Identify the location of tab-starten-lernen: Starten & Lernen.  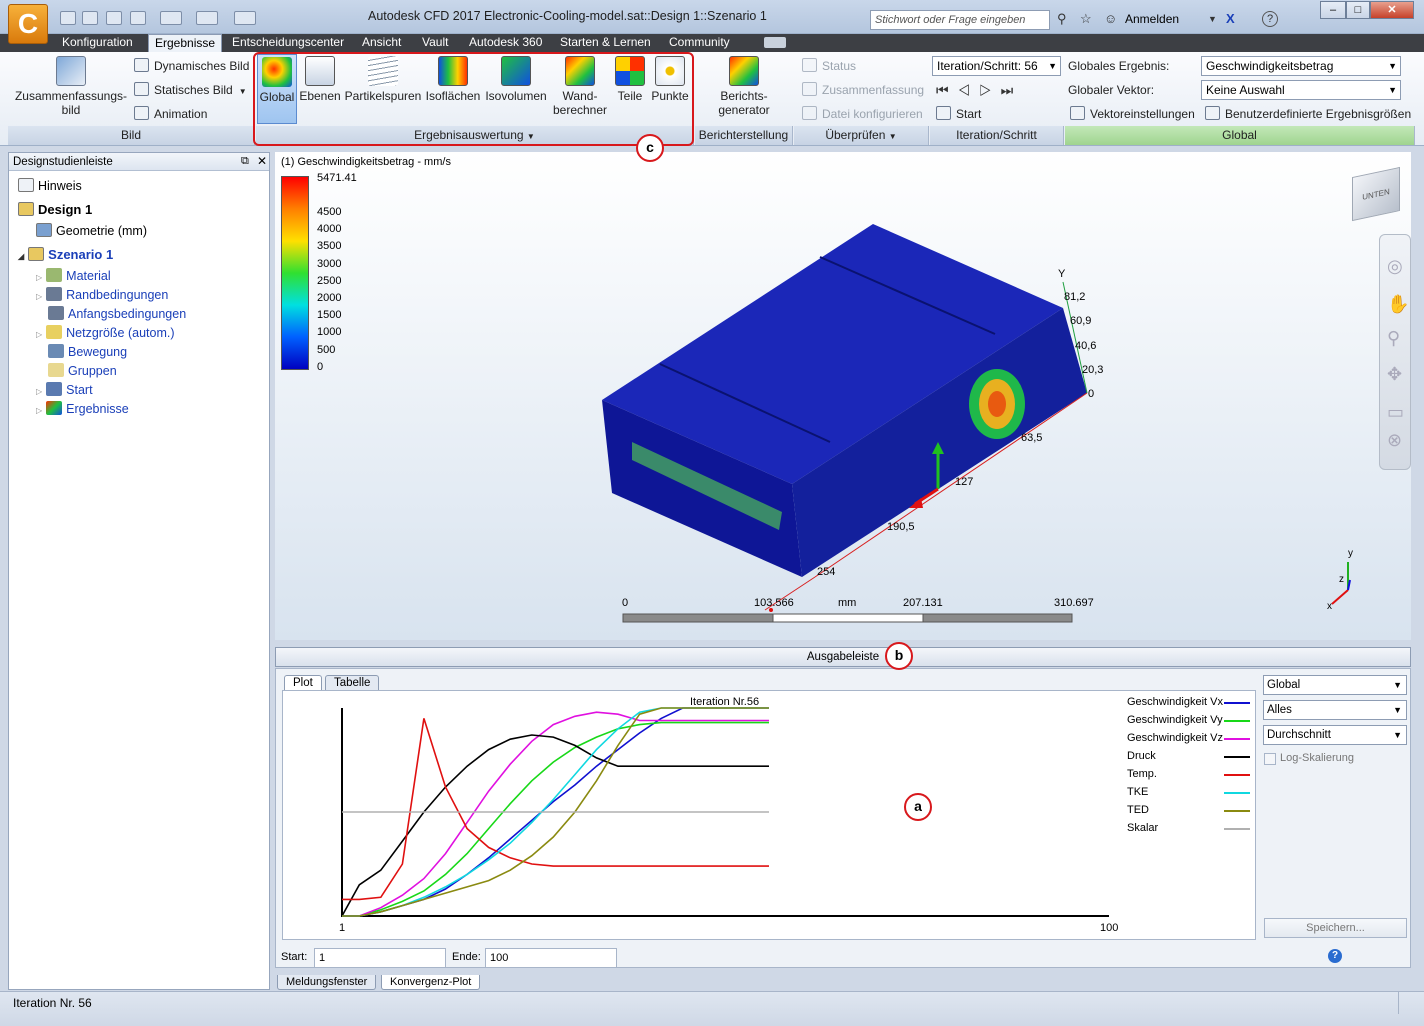
(605, 43).